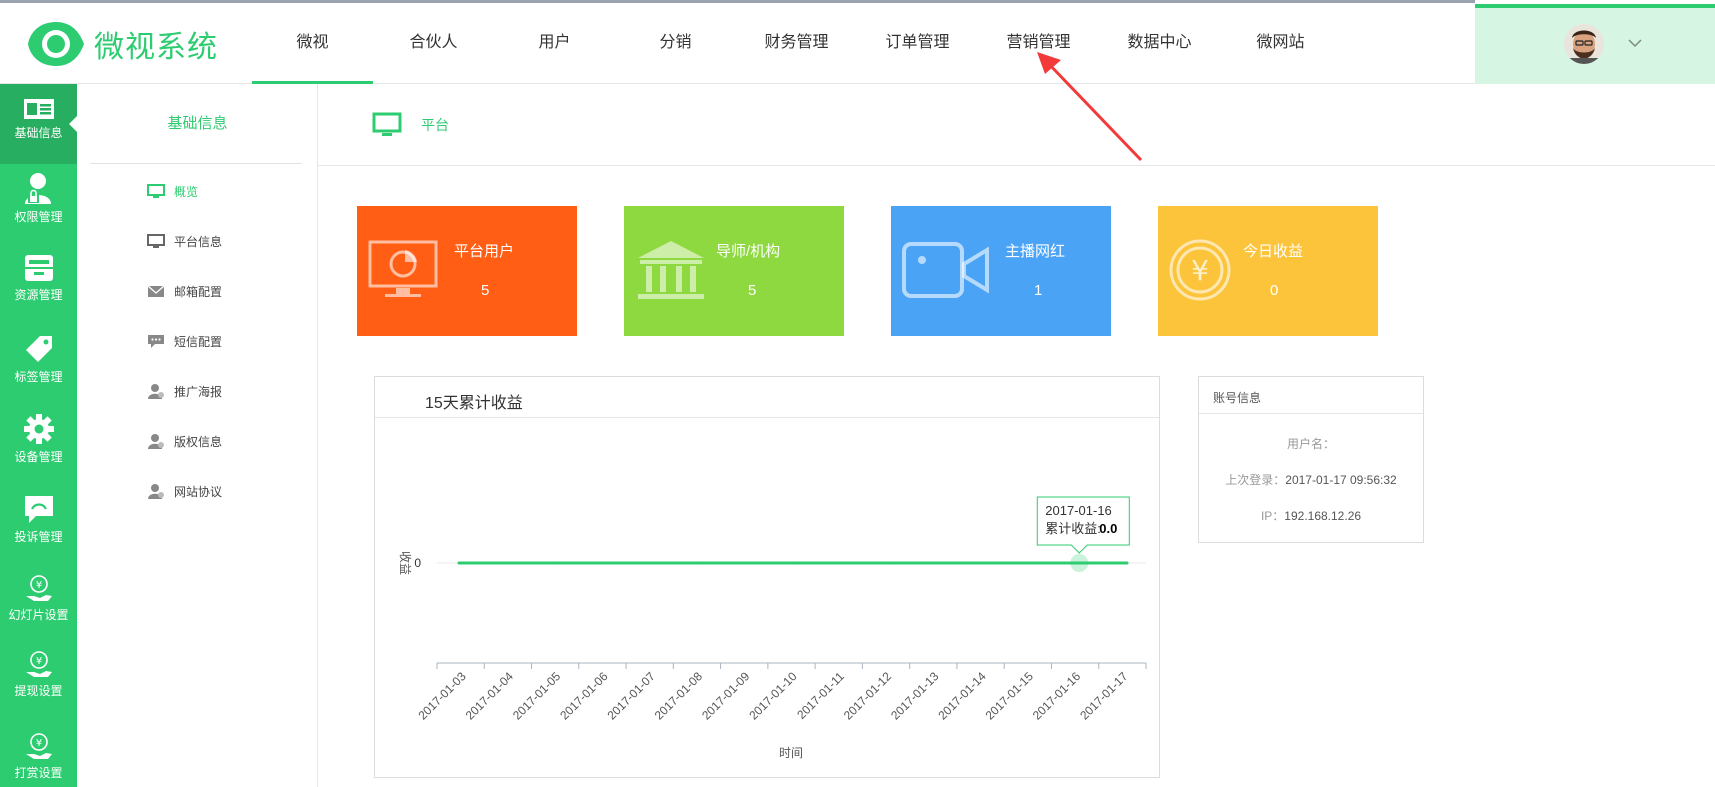 This screenshot has height=787, width=1715. What do you see at coordinates (1341, 480) in the screenshot?
I see `last-login-value: 2017-01-17 09:56:32` at bounding box center [1341, 480].